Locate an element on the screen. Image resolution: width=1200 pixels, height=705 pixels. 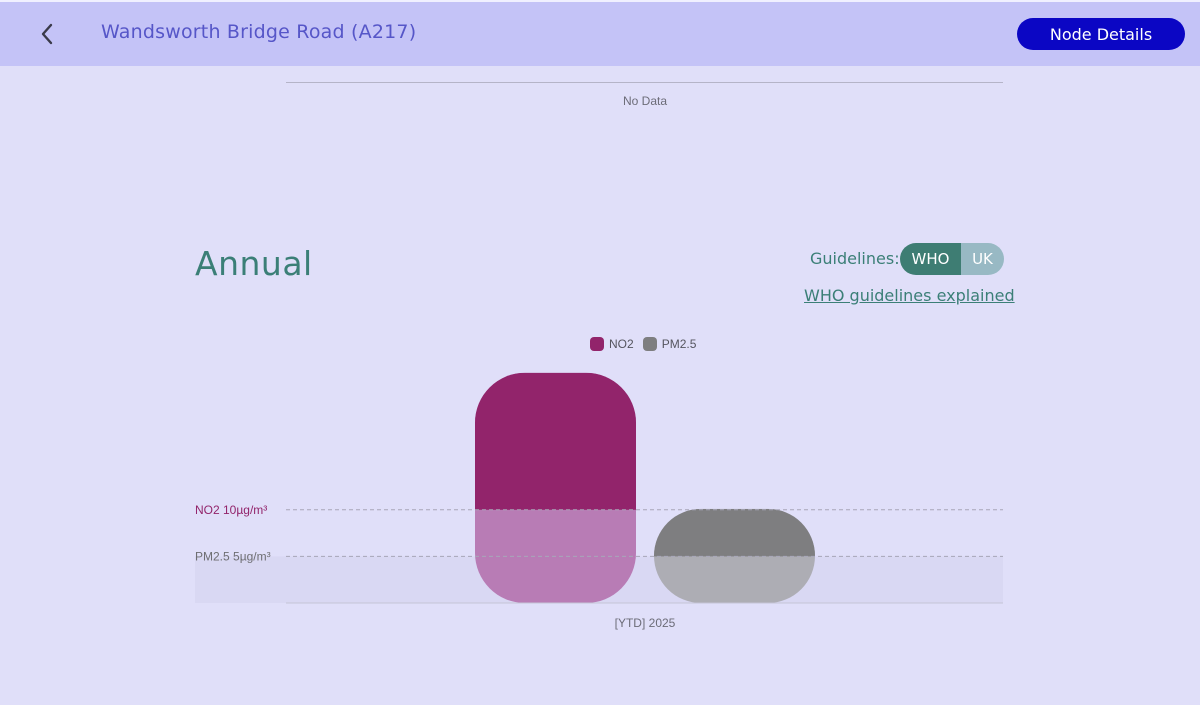
guideline-label: NO2 10µg/m³ is located at coordinates (231, 510).